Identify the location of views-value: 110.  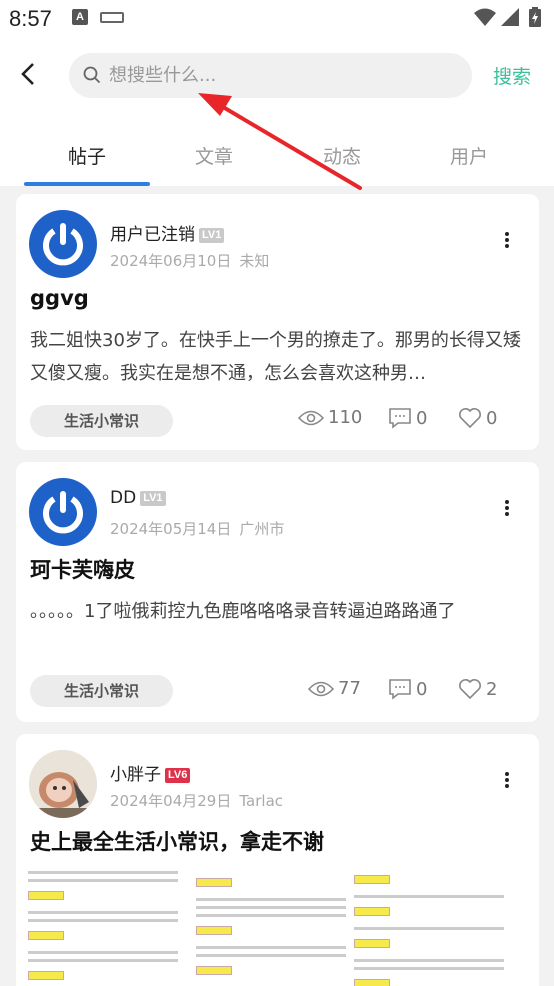
(345, 417).